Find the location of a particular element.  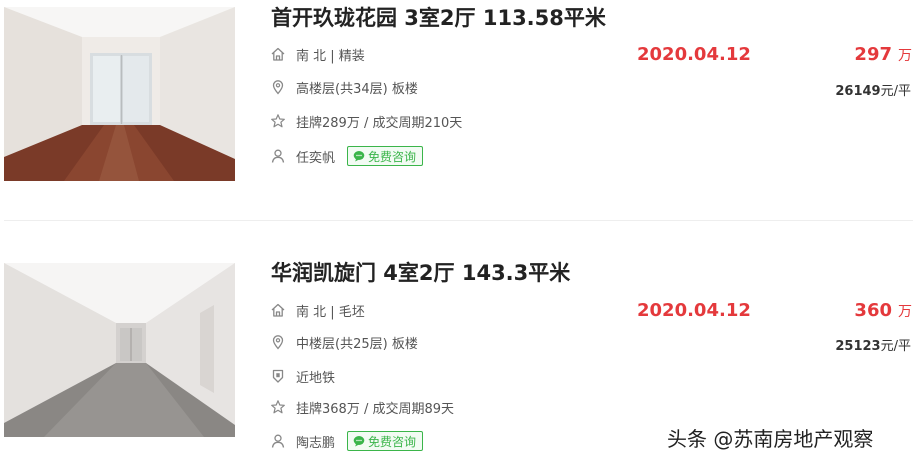

tag-text: 近地铁 is located at coordinates (316, 378).